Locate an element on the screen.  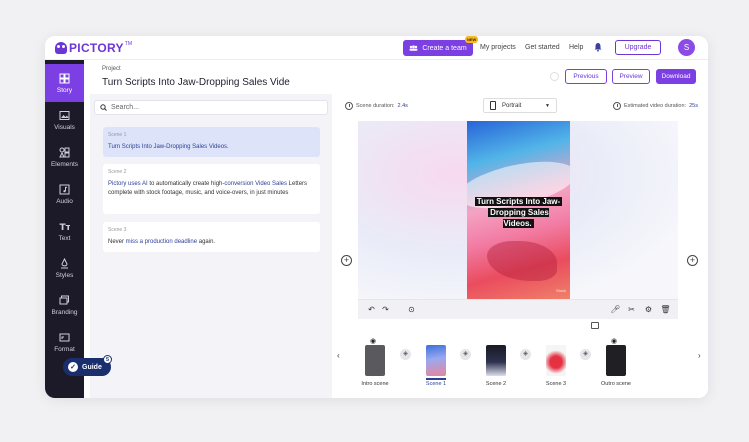
microphone-icon: 🎤︎ is located at coordinates (615, 309).